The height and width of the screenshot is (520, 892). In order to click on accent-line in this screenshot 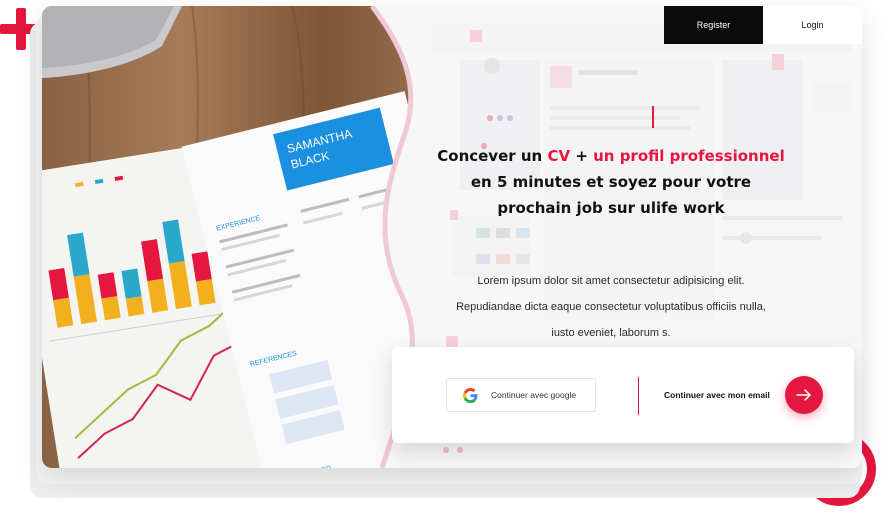, I will do `click(653, 117)`.